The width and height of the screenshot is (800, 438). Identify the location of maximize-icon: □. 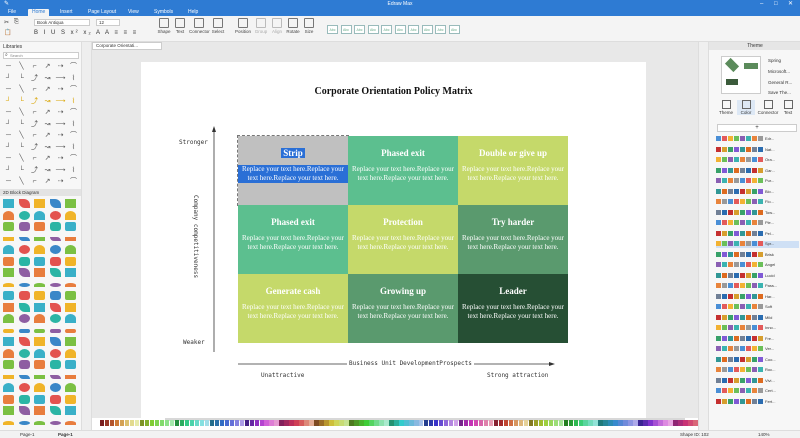
(776, 4).